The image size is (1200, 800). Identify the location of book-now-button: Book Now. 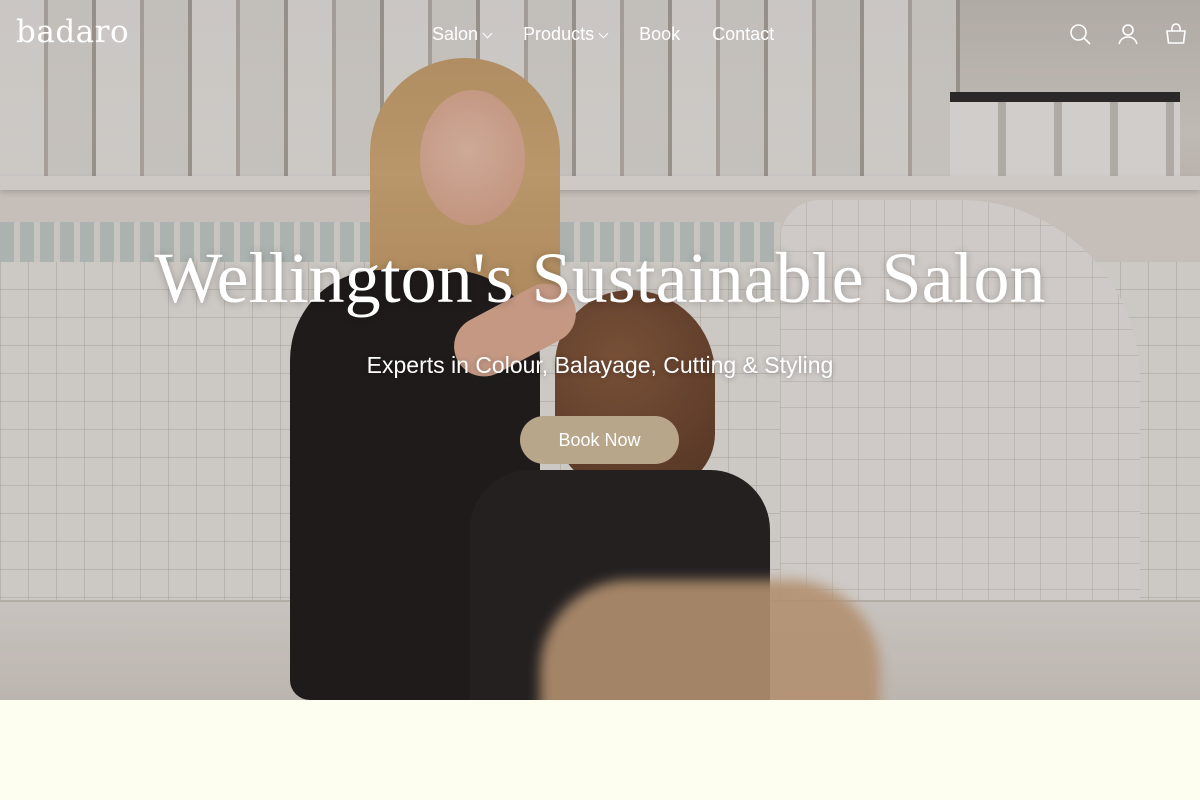
(599, 440).